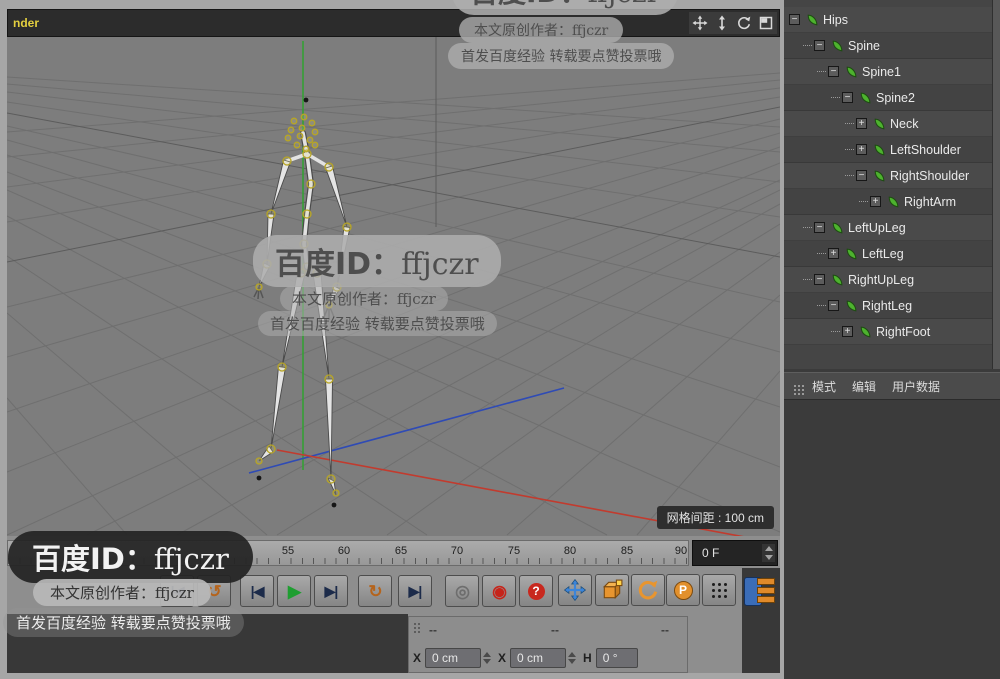  I want to click on loop-button: ↻, so click(375, 591).